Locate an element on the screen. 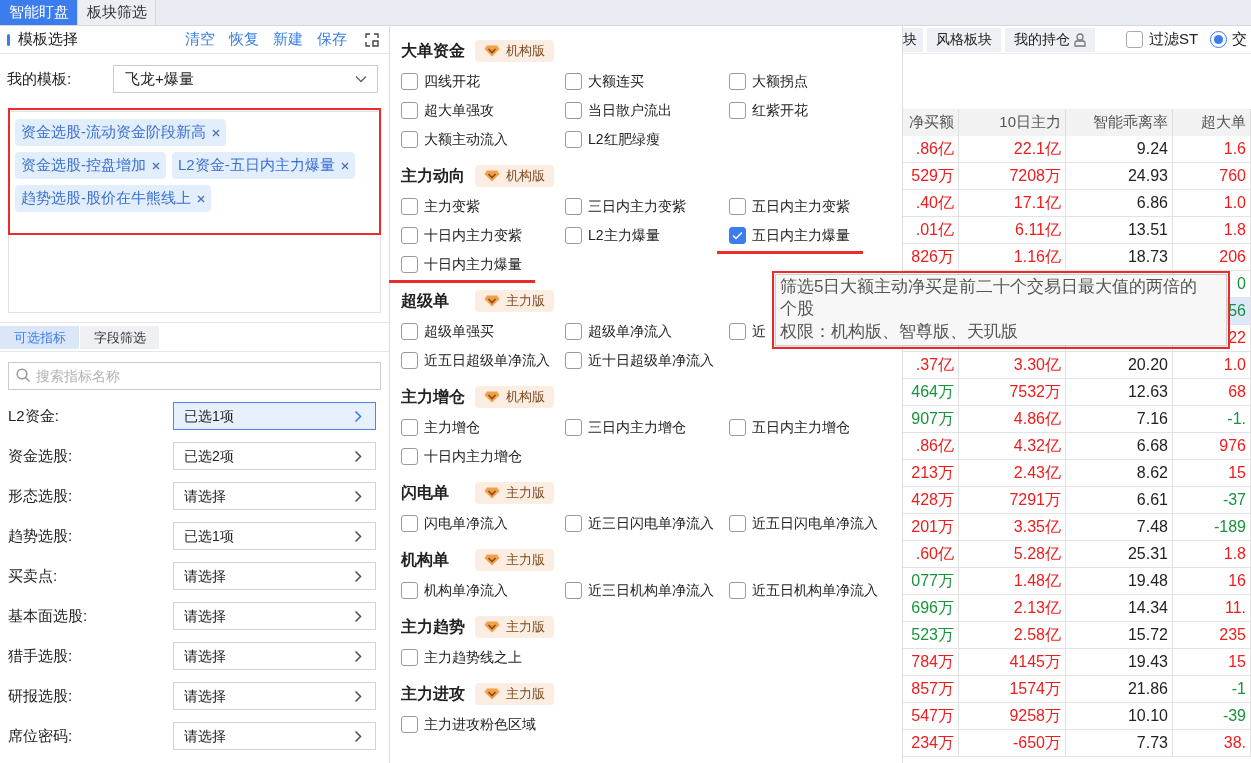 Image resolution: width=1251 pixels, height=763 pixels. table-cell-text: 523万 is located at coordinates (932, 635).